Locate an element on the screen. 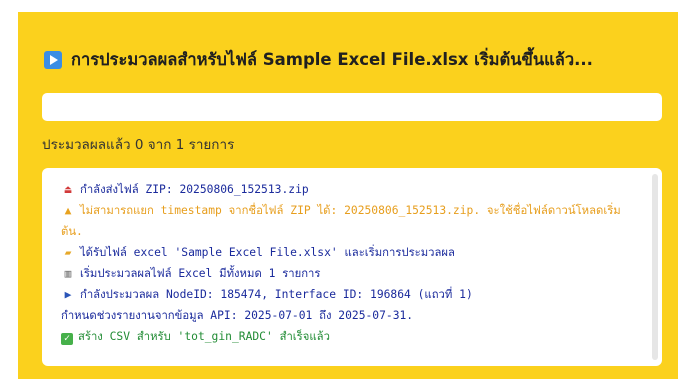  progress-bar is located at coordinates (352, 107).